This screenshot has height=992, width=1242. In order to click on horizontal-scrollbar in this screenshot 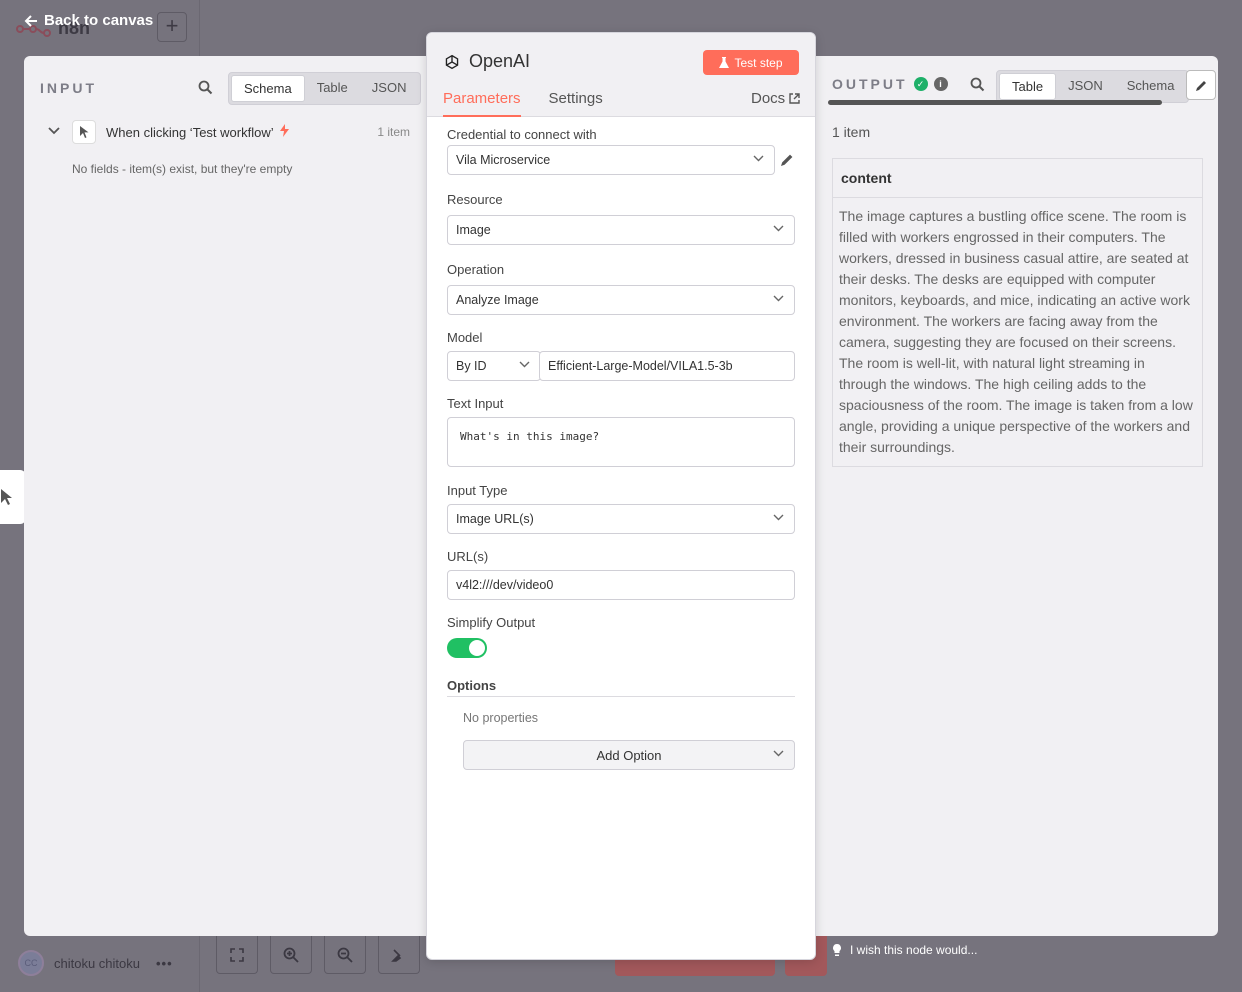, I will do `click(995, 102)`.